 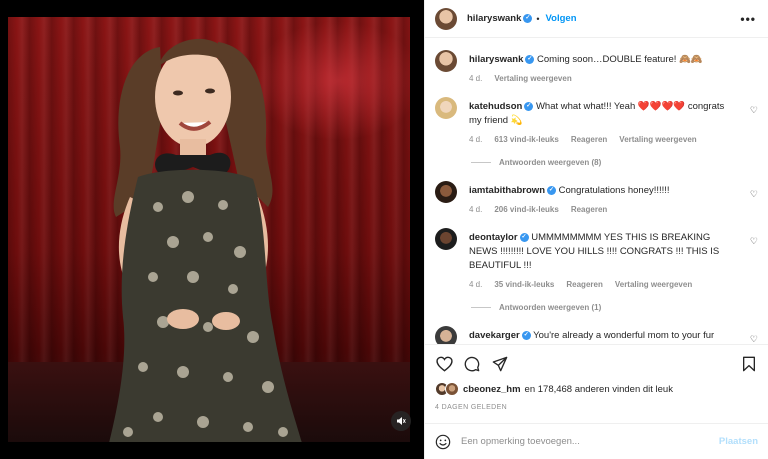 I want to click on post-date: 4 DAGEN GELEDEN, so click(x=471, y=407).